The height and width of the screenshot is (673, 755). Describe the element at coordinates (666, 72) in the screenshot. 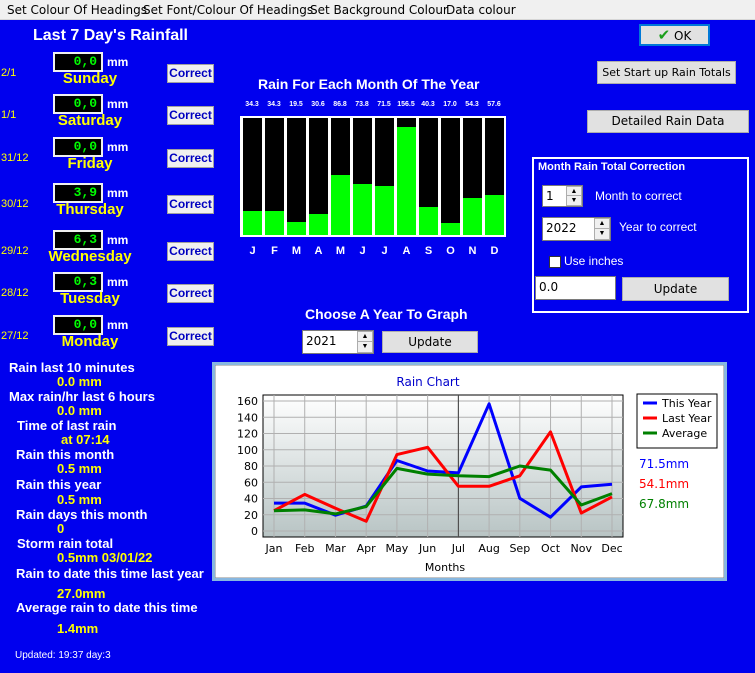

I see `set-startup-totals-button: Set Start up Rain Totals` at that location.